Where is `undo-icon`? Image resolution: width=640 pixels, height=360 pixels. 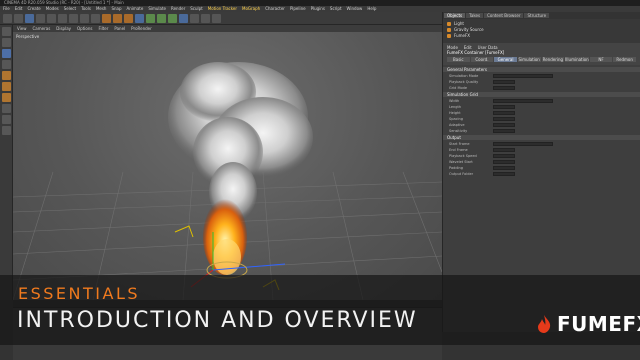
undo-icon is located at coordinates (7, 18).